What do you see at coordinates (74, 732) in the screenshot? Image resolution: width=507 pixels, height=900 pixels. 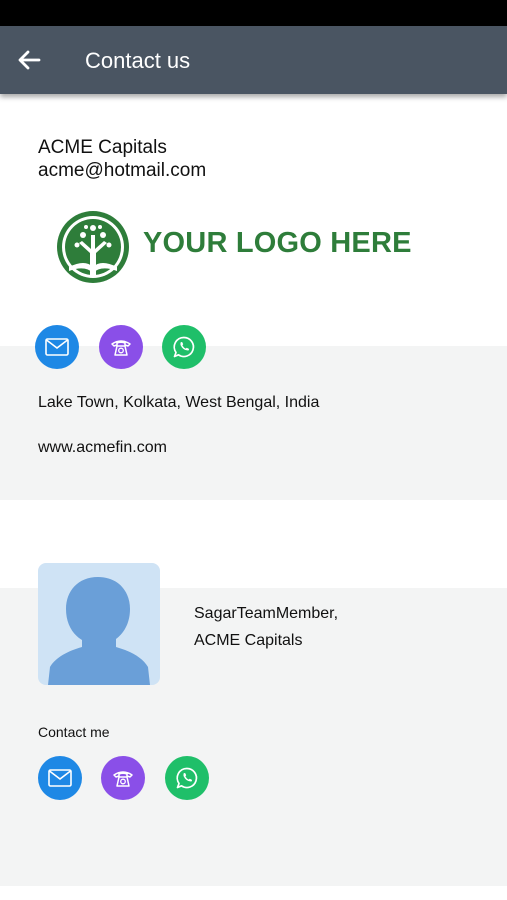 I see `contact-me-label: Contact me` at bounding box center [74, 732].